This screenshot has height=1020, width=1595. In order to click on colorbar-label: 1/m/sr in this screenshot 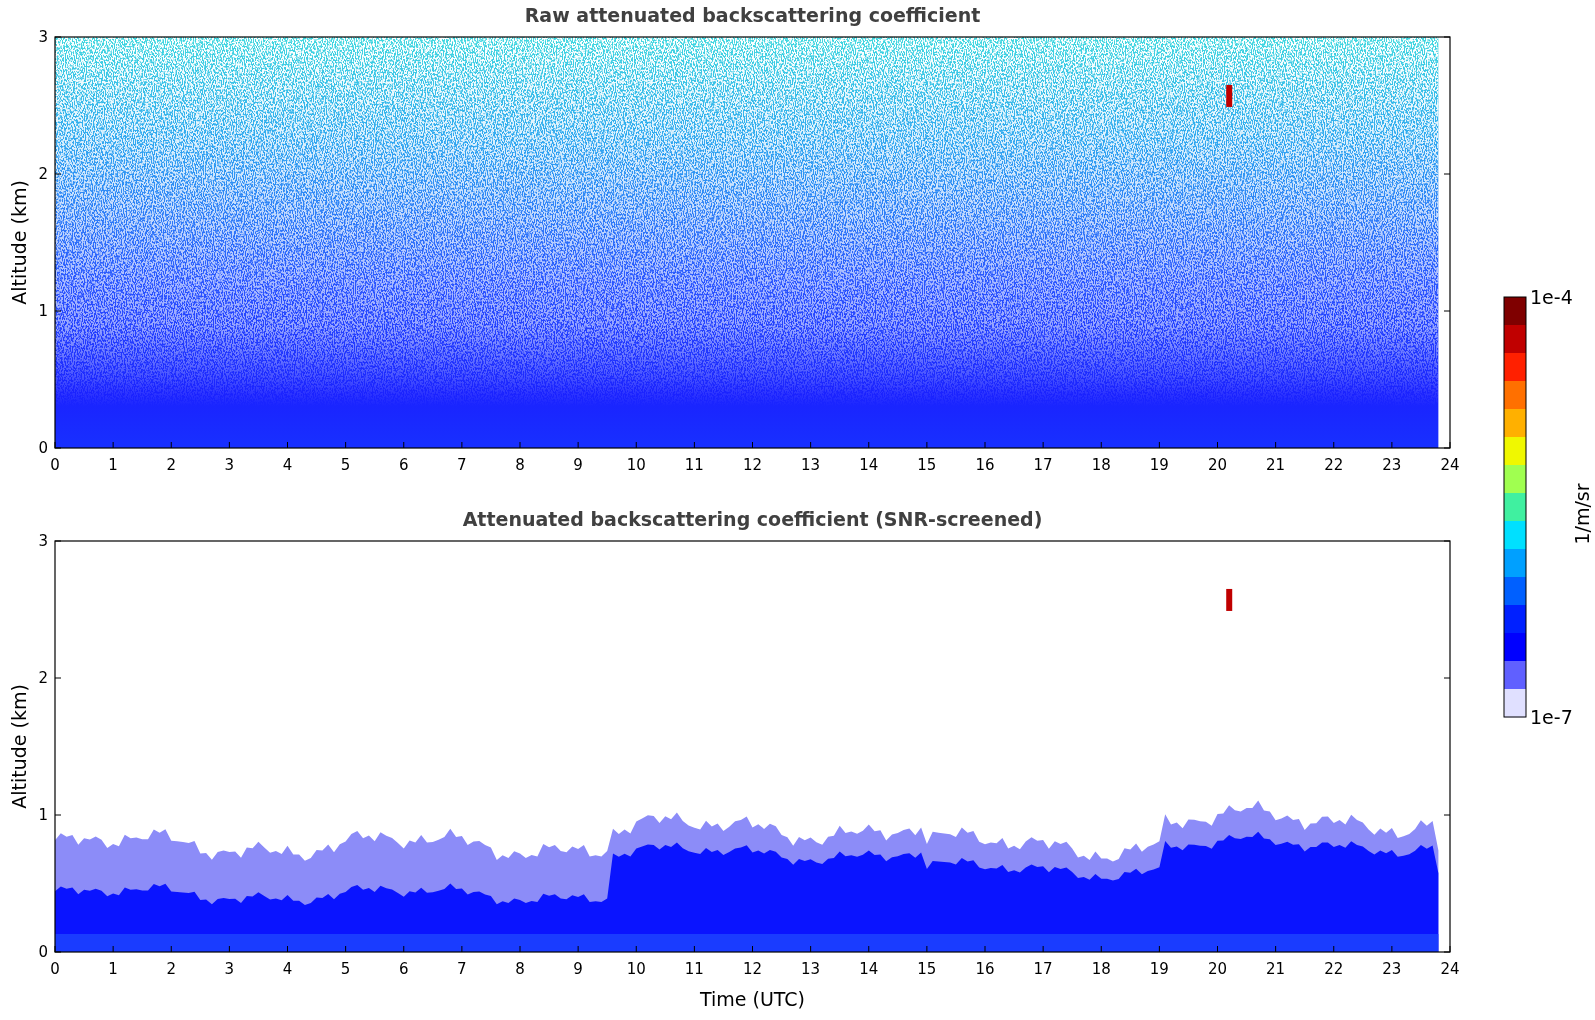, I will do `click(1582, 514)`.